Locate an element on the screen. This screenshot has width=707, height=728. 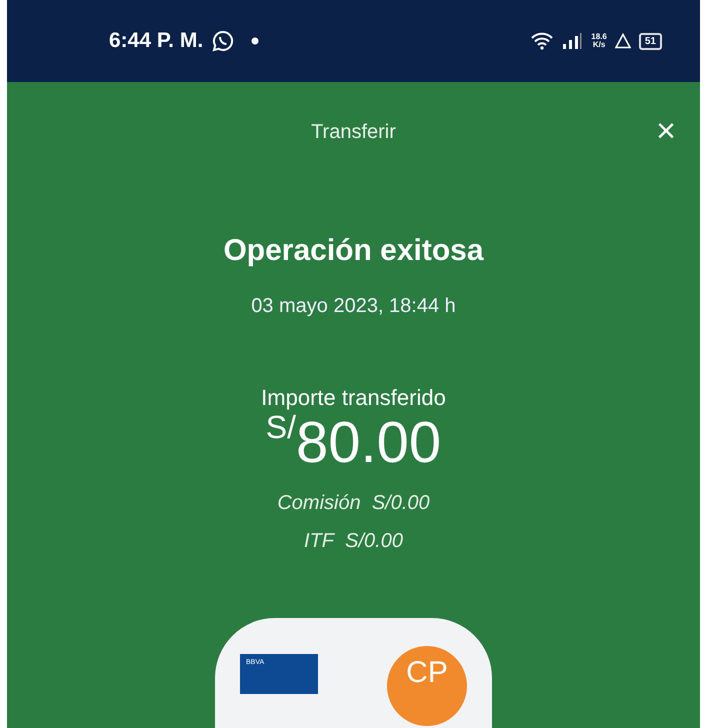
chat-bubble-icon is located at coordinates (223, 41).